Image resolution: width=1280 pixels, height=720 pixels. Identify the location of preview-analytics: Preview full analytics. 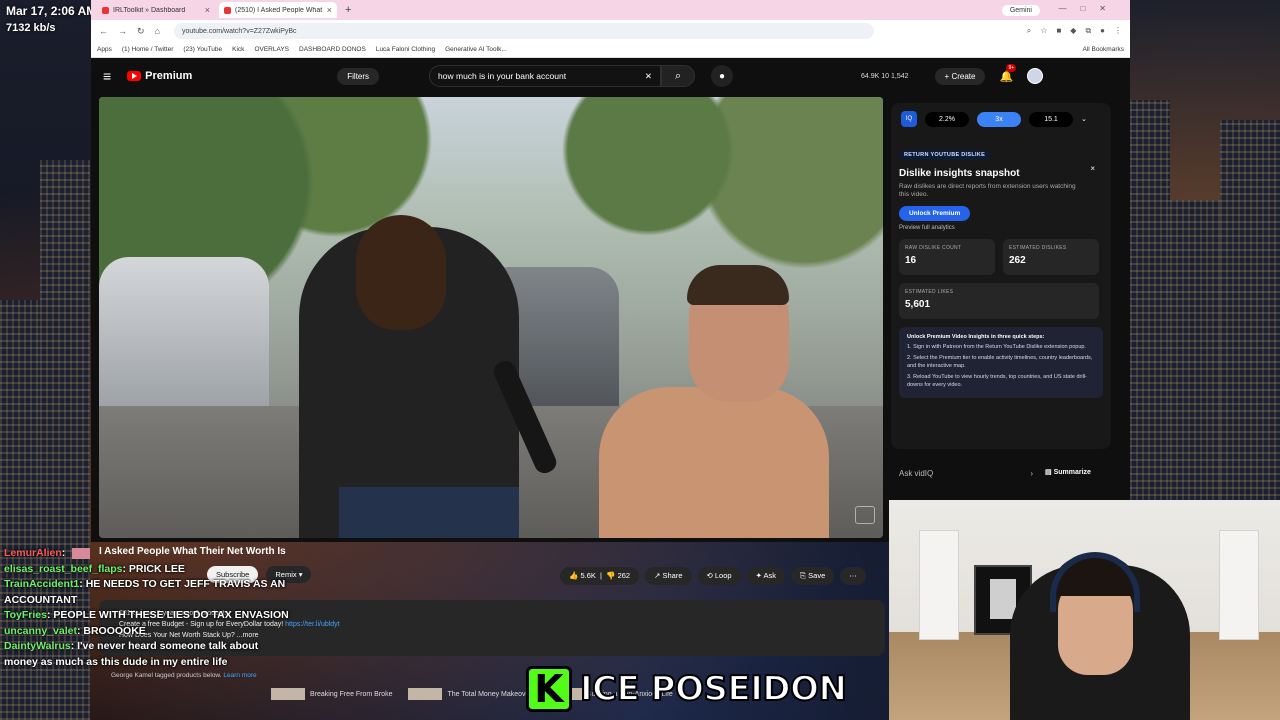
(927, 228).